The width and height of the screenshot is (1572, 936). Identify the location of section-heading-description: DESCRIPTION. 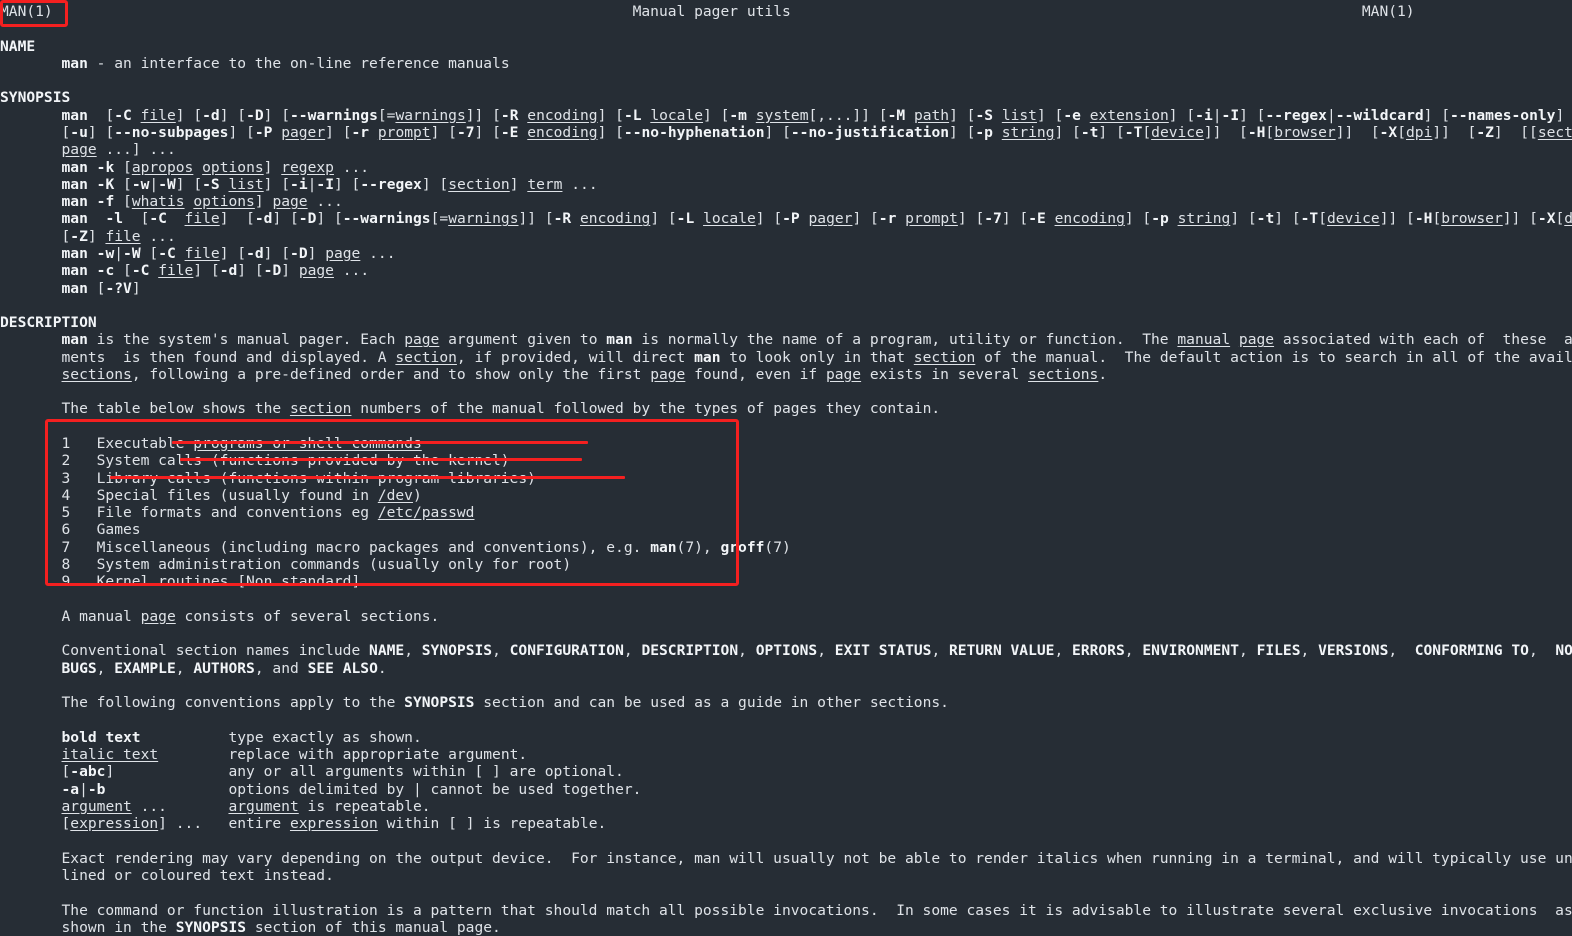
(48, 323).